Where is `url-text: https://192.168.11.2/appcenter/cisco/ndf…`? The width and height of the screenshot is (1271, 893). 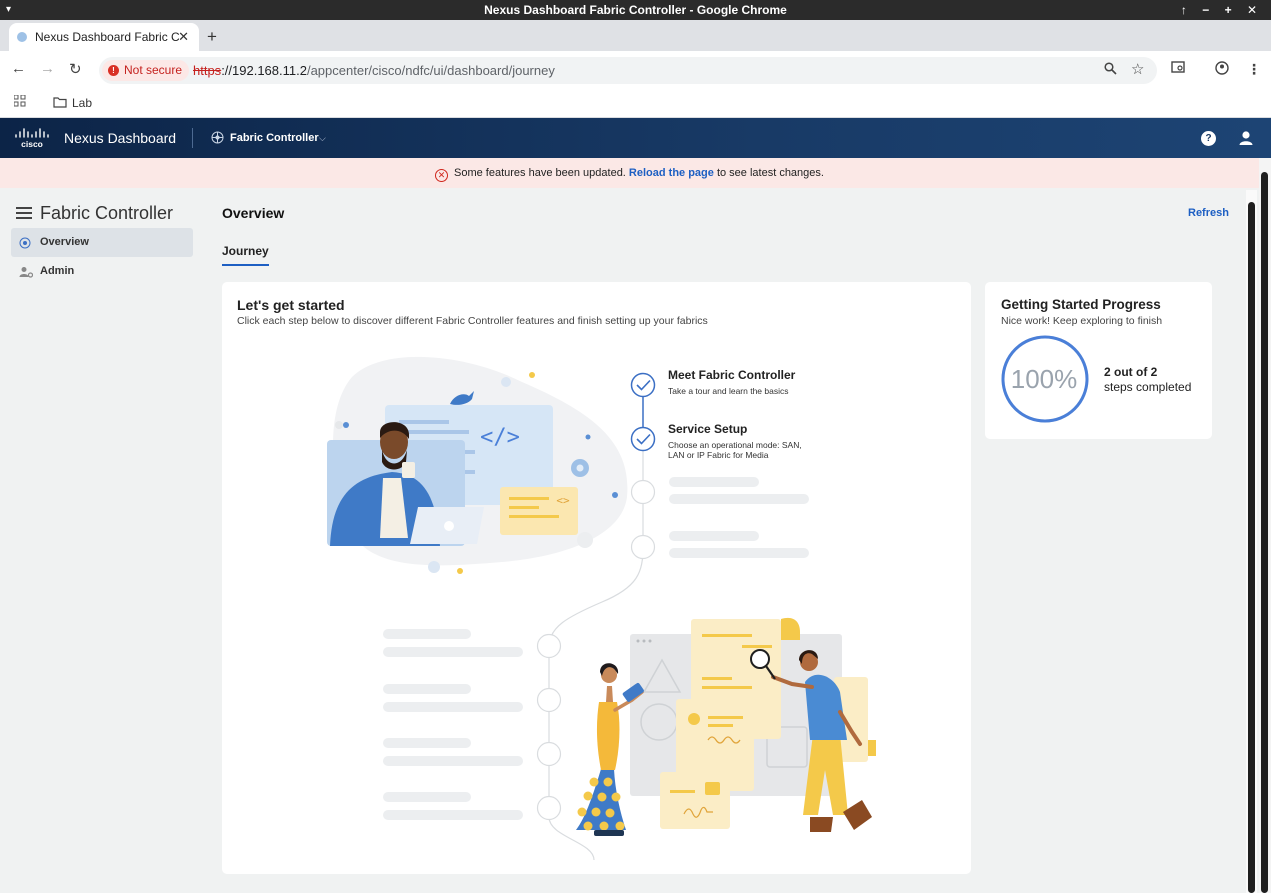
url-text: https://192.168.11.2/appcenter/cisco/ndf… is located at coordinates (374, 70).